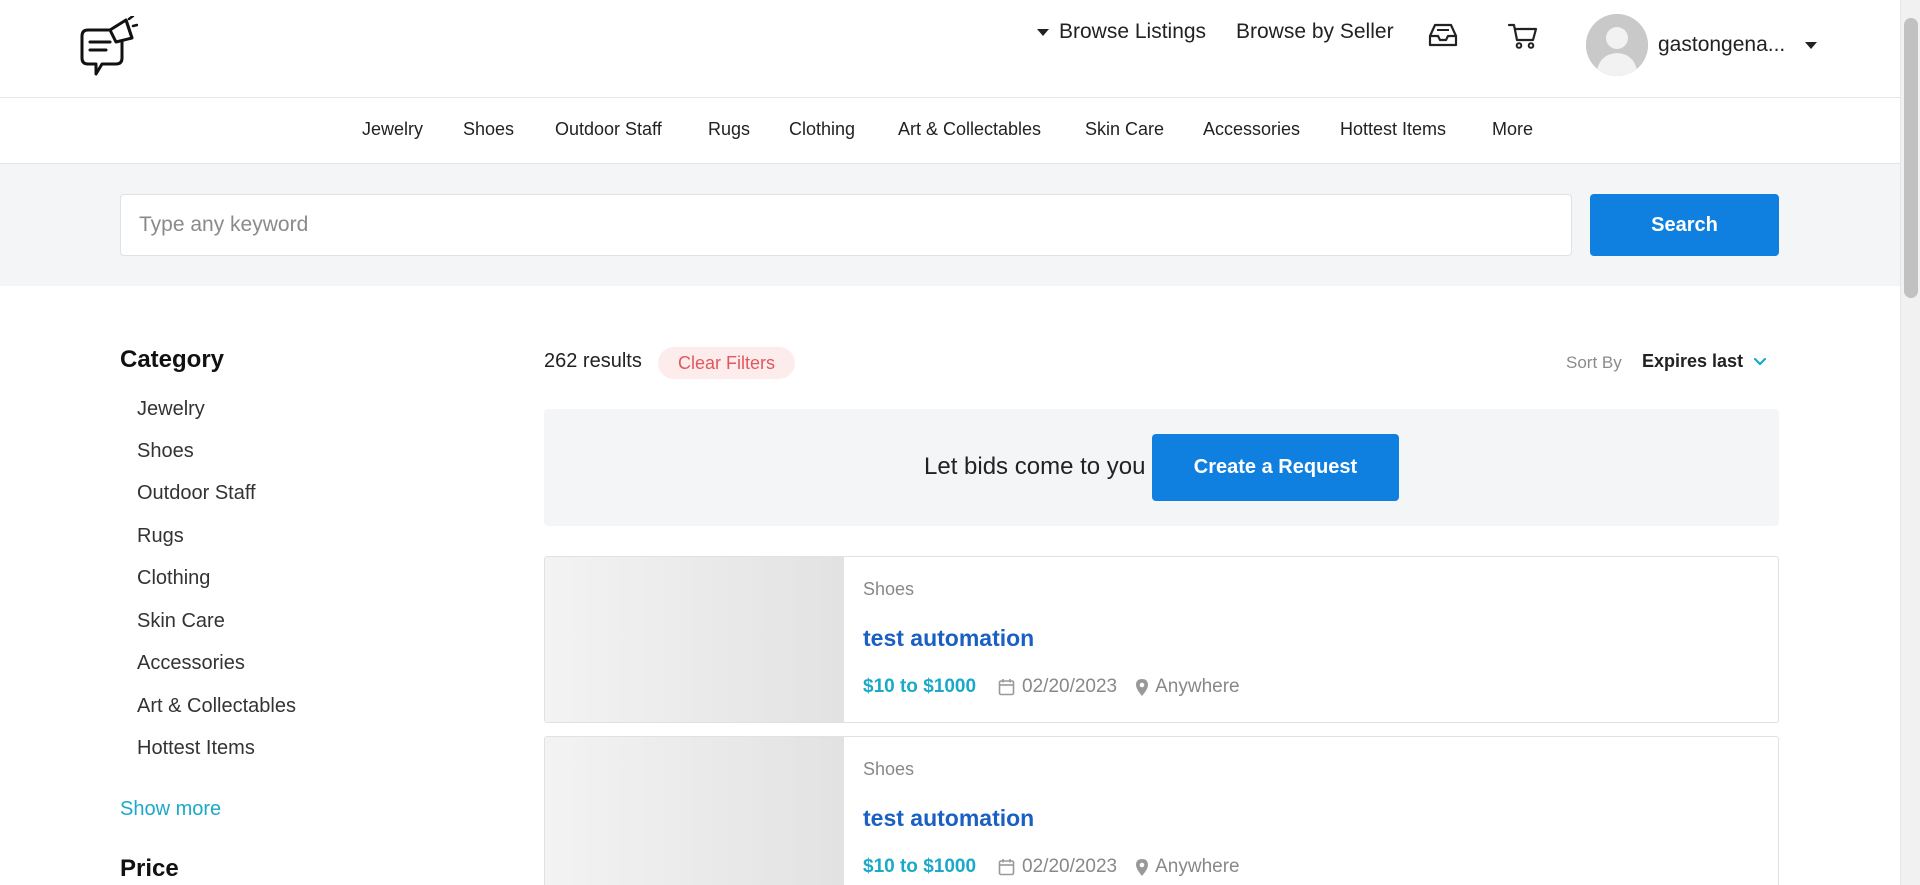 This screenshot has height=885, width=1920. What do you see at coordinates (173, 578) in the screenshot?
I see `filter-item-clothing: Clothing` at bounding box center [173, 578].